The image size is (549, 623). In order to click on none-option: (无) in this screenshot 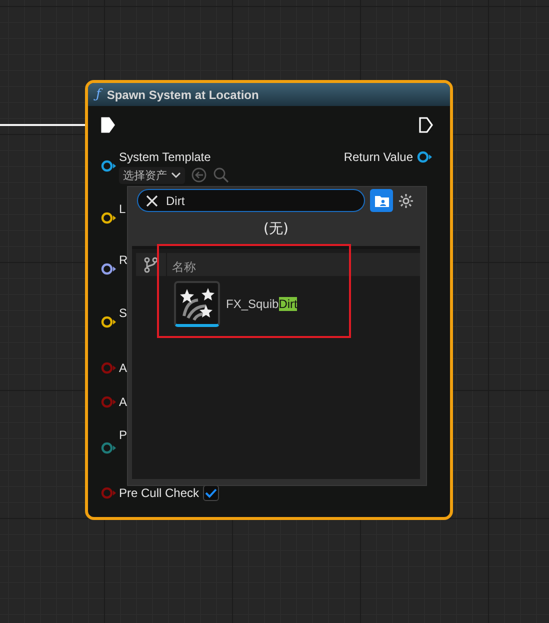, I will do `click(276, 226)`.